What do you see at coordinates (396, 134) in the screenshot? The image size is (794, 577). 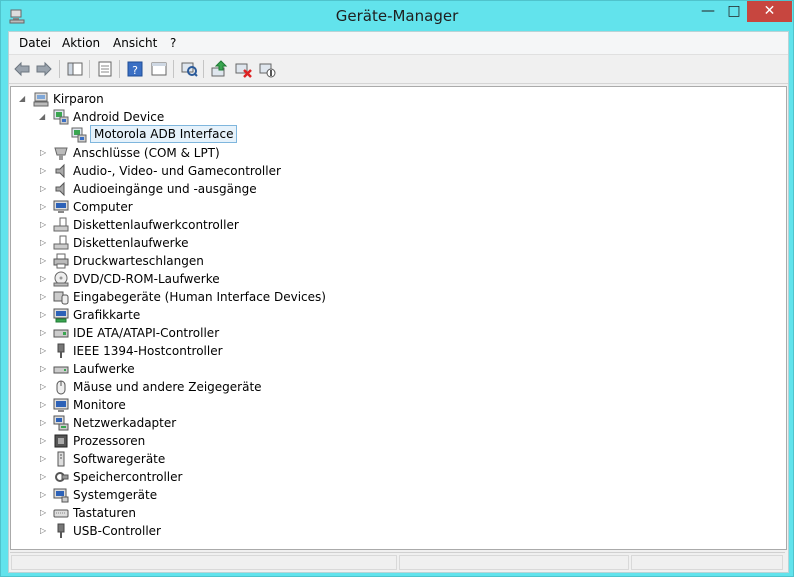 I see `tree-item-motorola-adb-interface: Motorola ADB Interface` at bounding box center [396, 134].